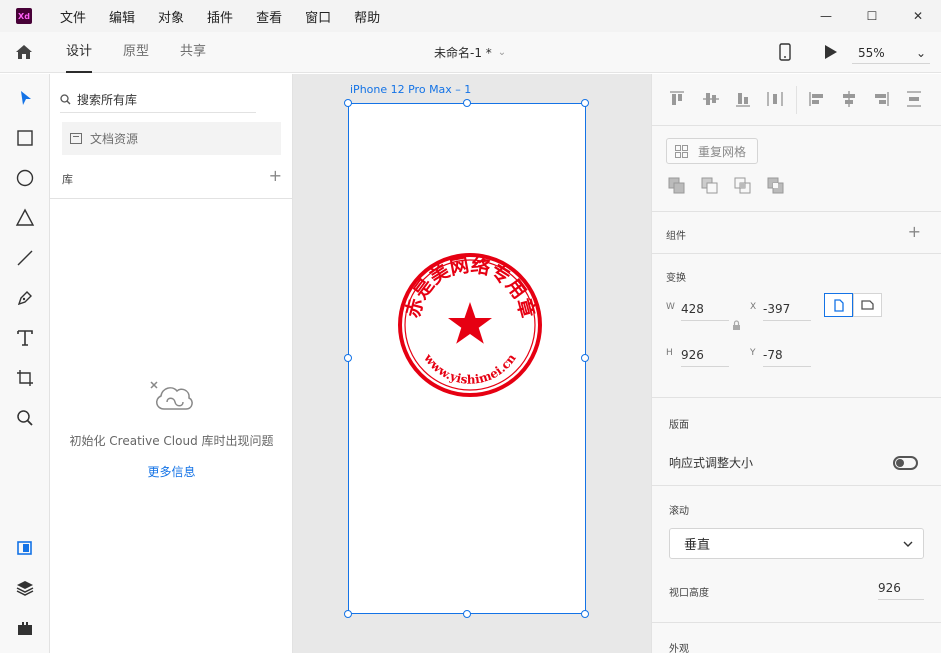 This screenshot has width=941, height=653. I want to click on library-header-label: 库, so click(67, 179).